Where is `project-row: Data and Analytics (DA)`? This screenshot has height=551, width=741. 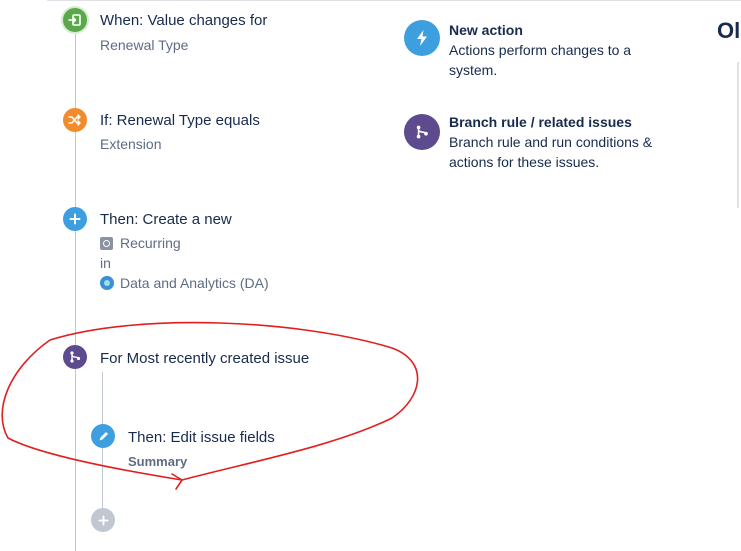
project-row: Data and Analytics (DA) is located at coordinates (184, 283).